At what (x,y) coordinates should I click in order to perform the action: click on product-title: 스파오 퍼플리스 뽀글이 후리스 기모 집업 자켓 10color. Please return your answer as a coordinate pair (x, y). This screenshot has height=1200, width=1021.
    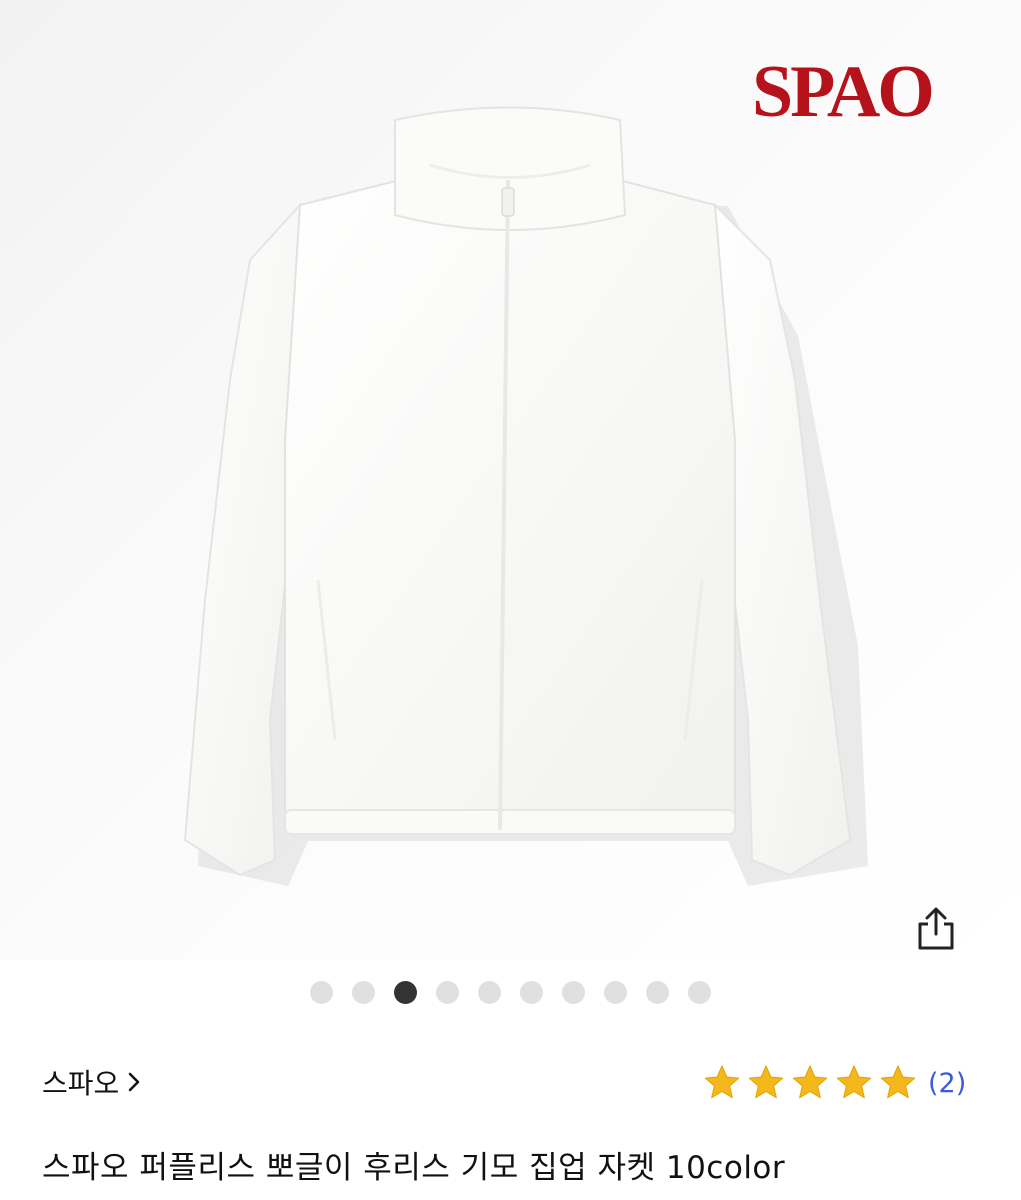
    Looking at the image, I should click on (414, 1168).